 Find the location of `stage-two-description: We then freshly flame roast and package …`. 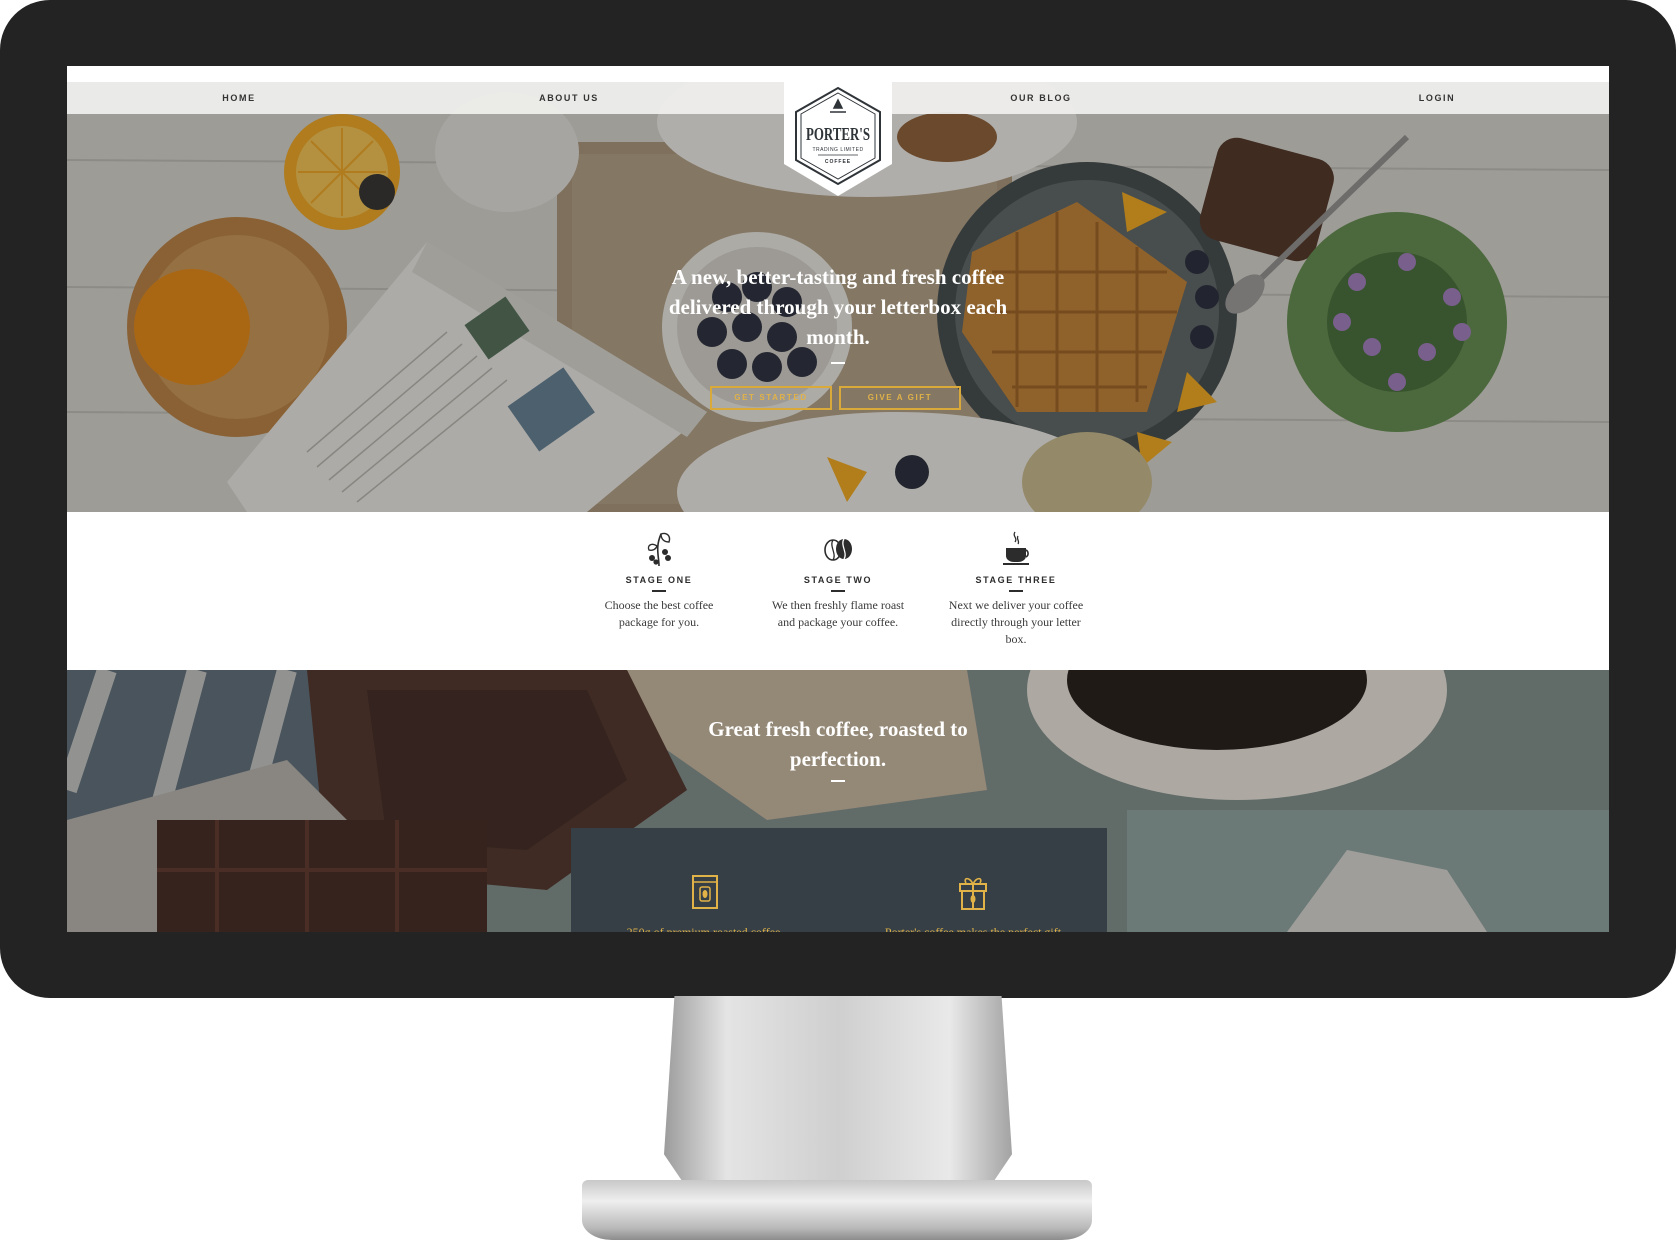

stage-two-description: We then freshly flame roast and package … is located at coordinates (838, 613).